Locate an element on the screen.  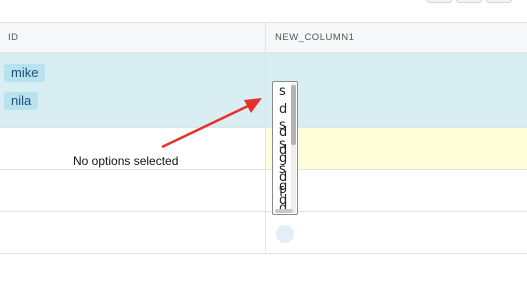
column-header-id: ID is located at coordinates (13, 37).